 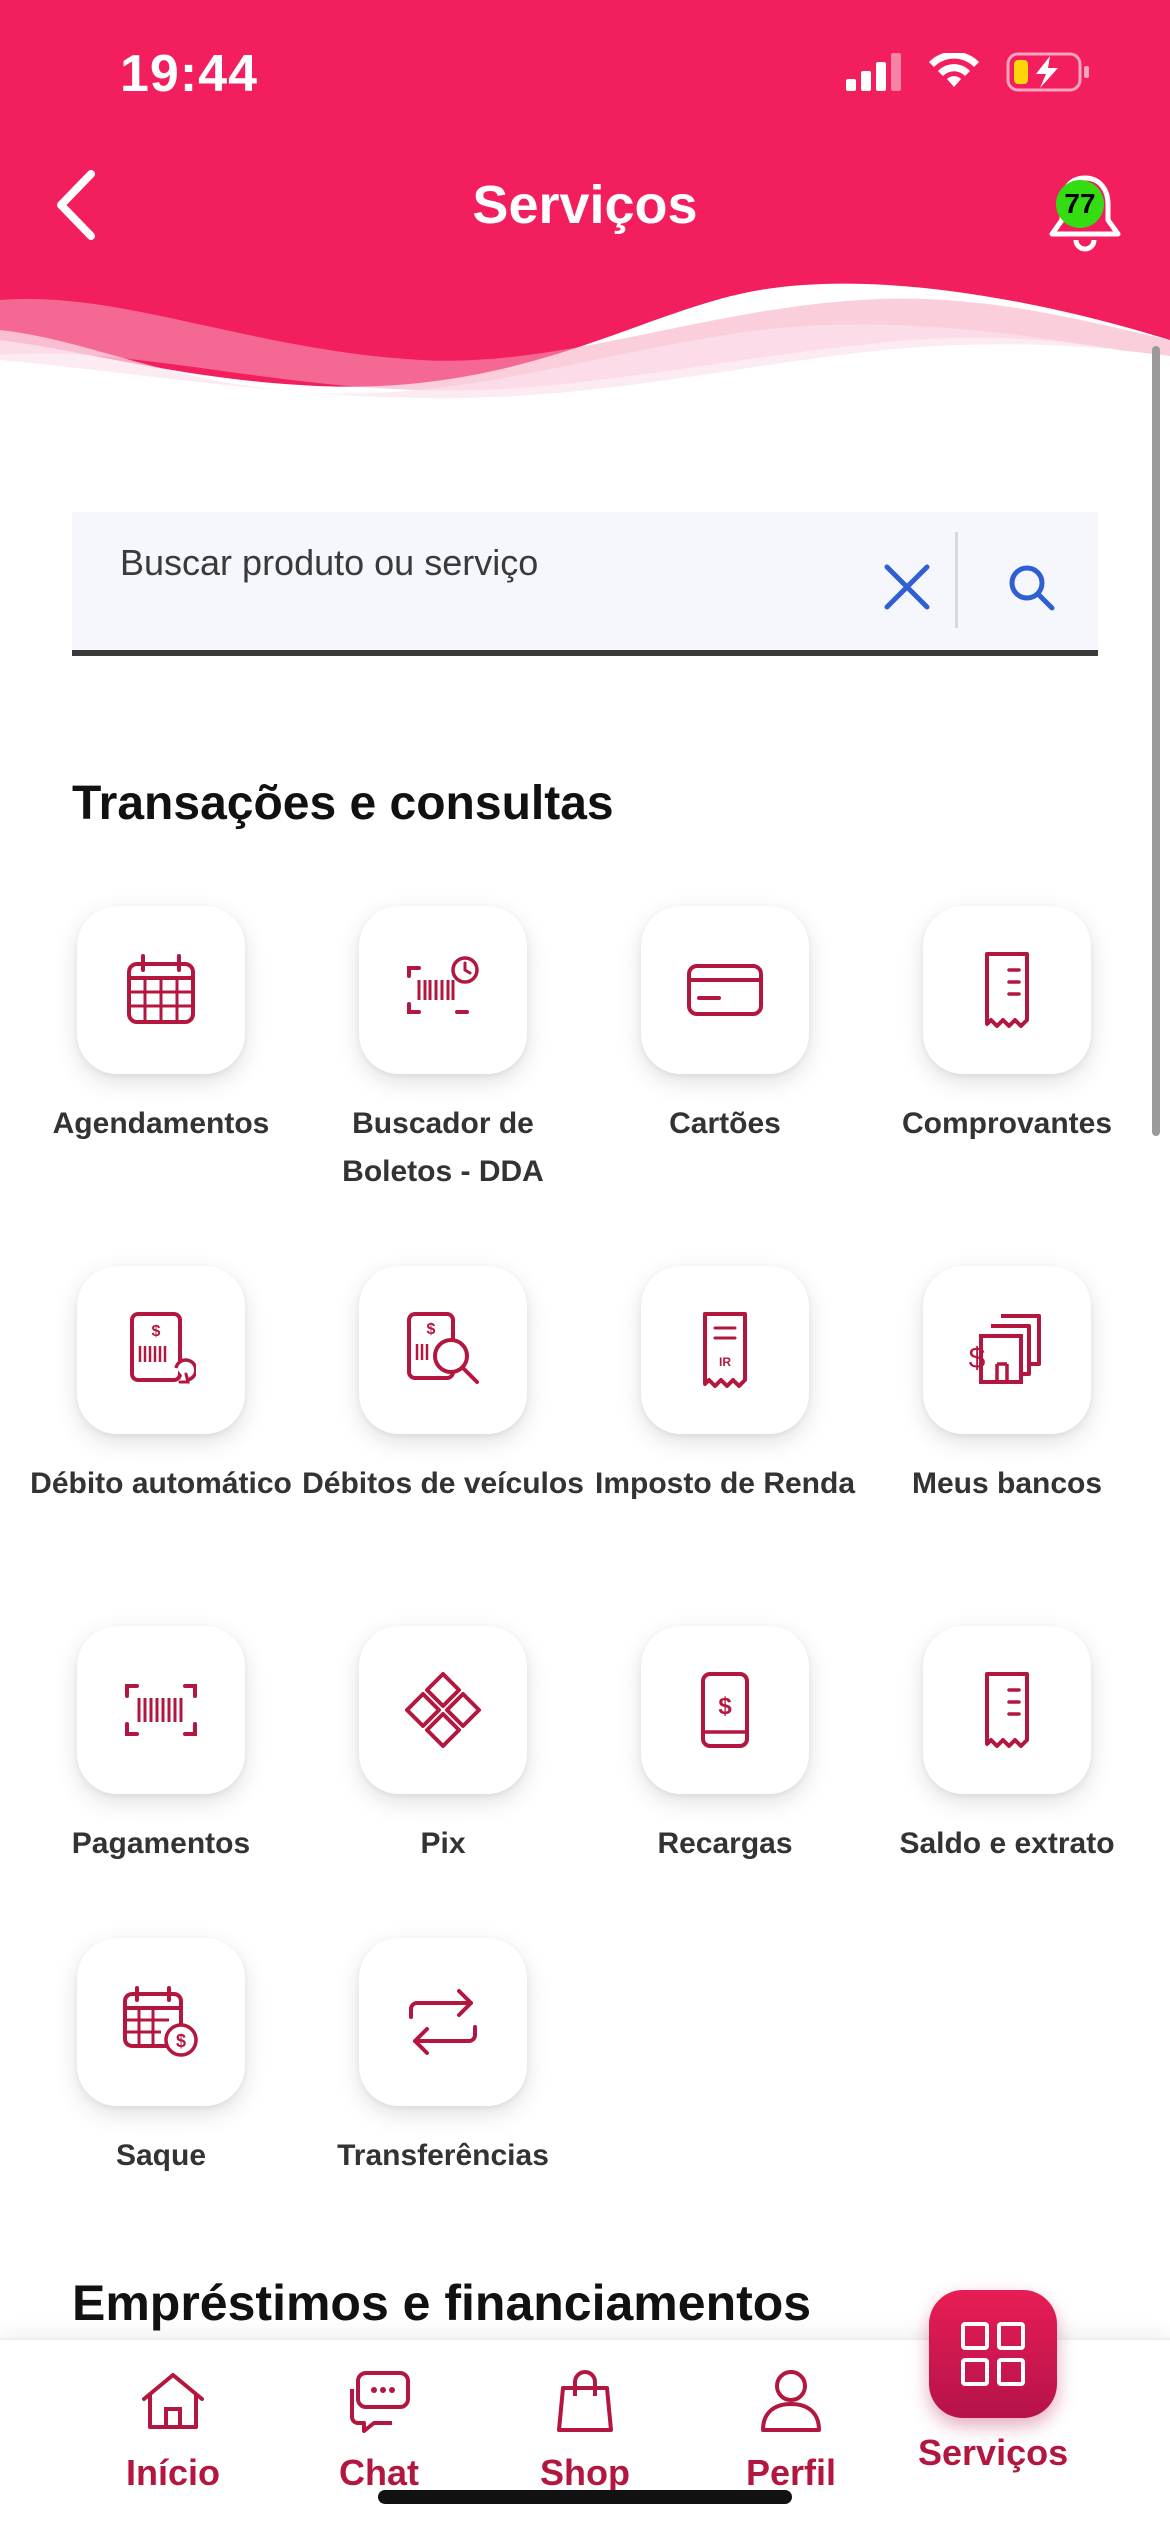 I want to click on auto-debit-icon: $, so click(x=163, y=1348).